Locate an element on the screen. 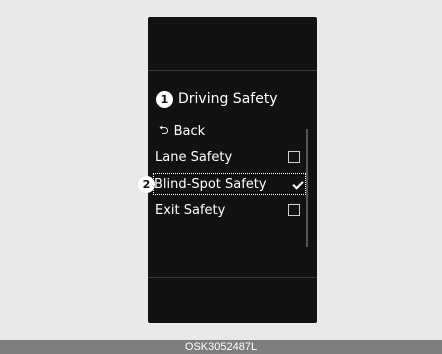  option-label: Exit Safety is located at coordinates (190, 210).